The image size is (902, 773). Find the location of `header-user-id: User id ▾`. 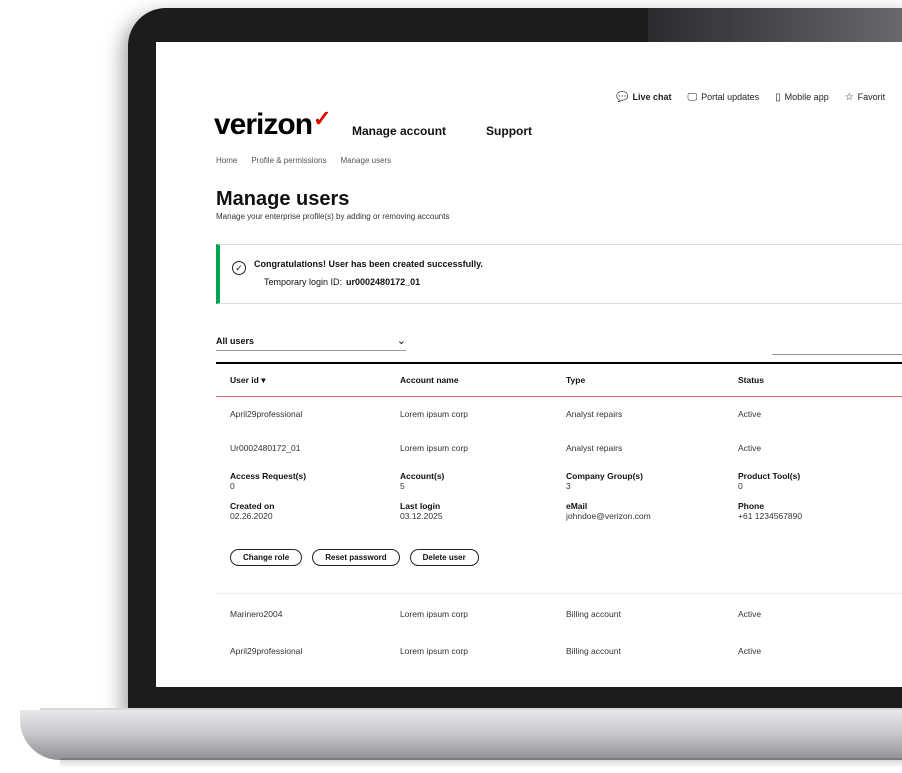

header-user-id: User id ▾ is located at coordinates (308, 380).